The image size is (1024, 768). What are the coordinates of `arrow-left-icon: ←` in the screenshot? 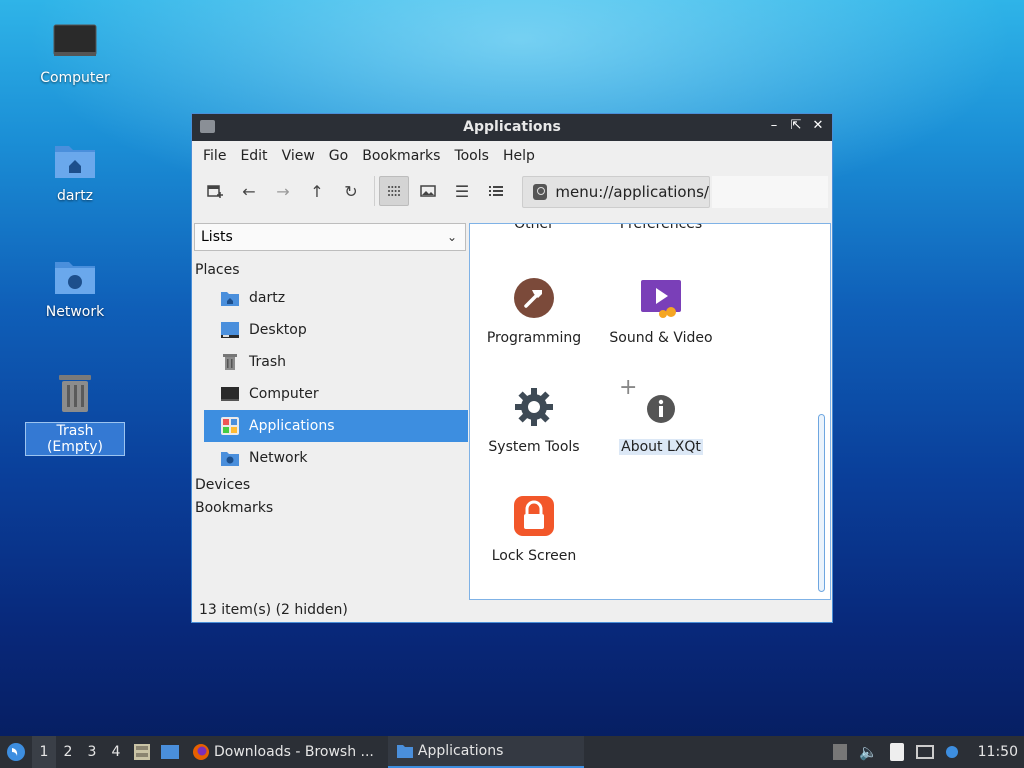 It's located at (249, 191).